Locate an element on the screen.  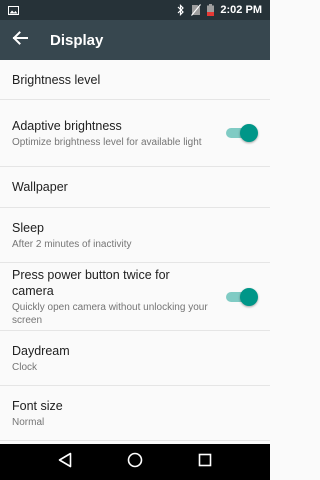
setting-sleep: Sleep After 2 minutes of inactivity is located at coordinates (135, 235).